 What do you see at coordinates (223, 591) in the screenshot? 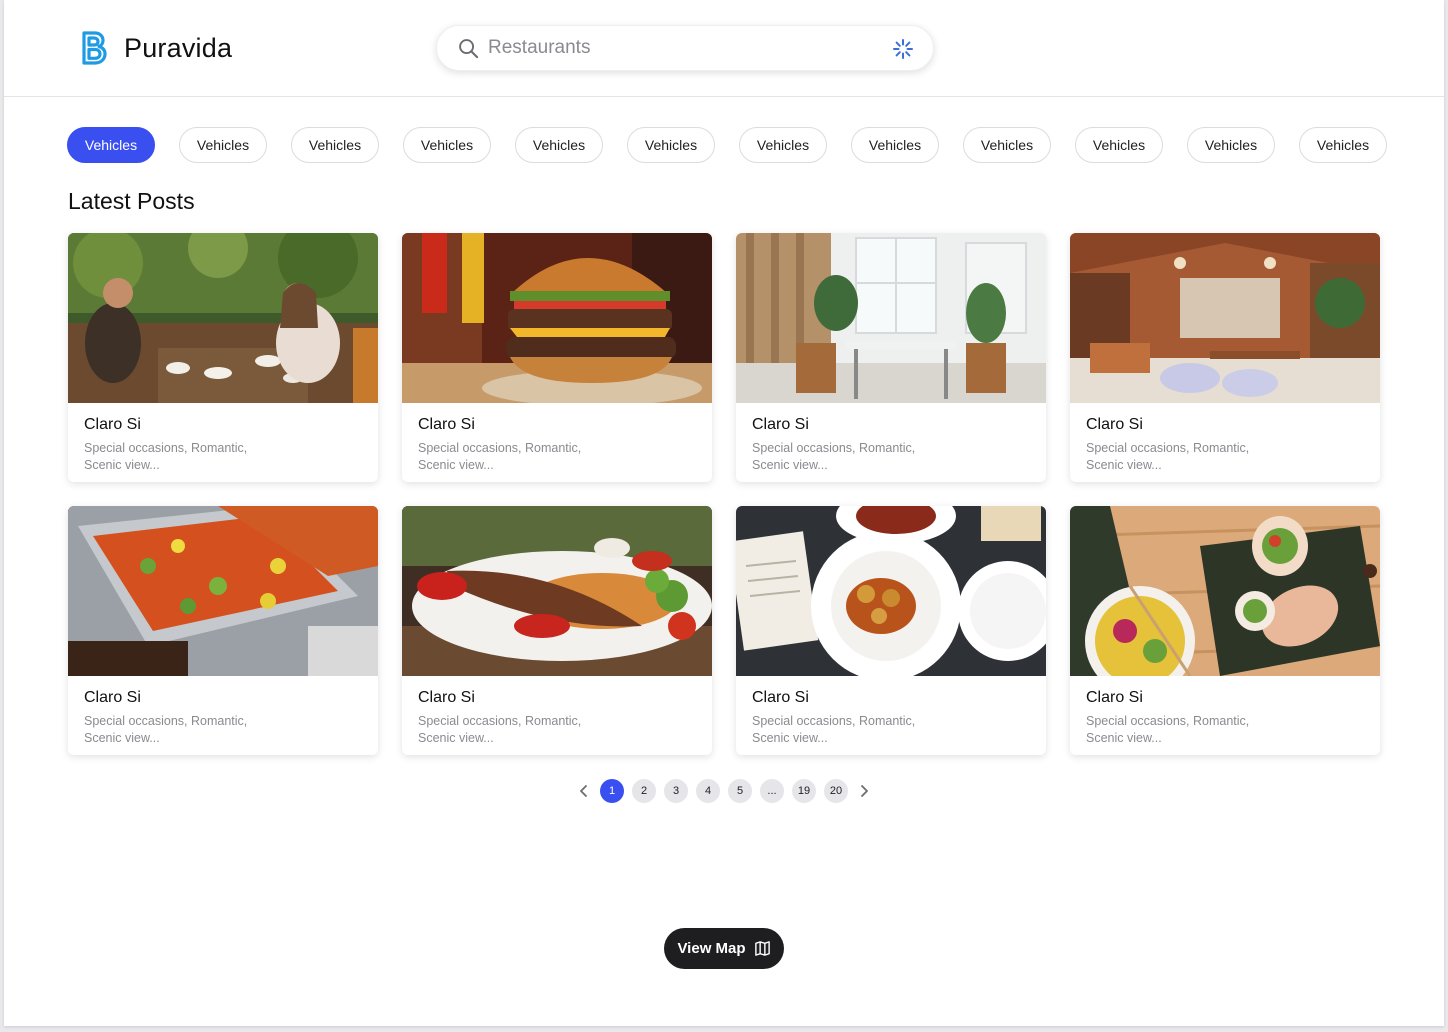
I see `buffet-trays-photo` at bounding box center [223, 591].